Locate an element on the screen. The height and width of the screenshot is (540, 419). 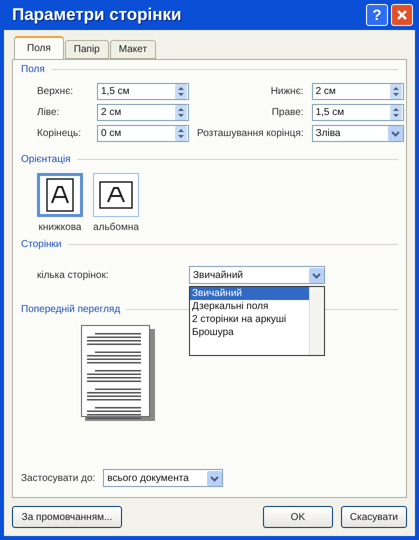
group-title: Сторінки is located at coordinates (41, 244).